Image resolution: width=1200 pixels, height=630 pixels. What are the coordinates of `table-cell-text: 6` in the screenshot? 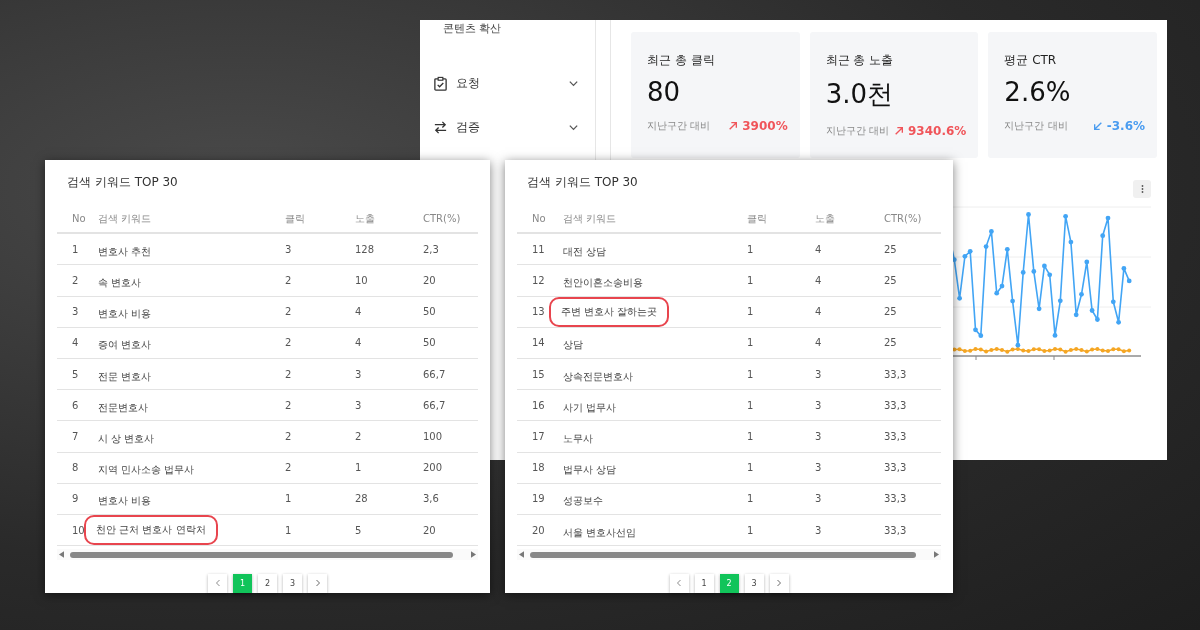 It's located at (75, 405).